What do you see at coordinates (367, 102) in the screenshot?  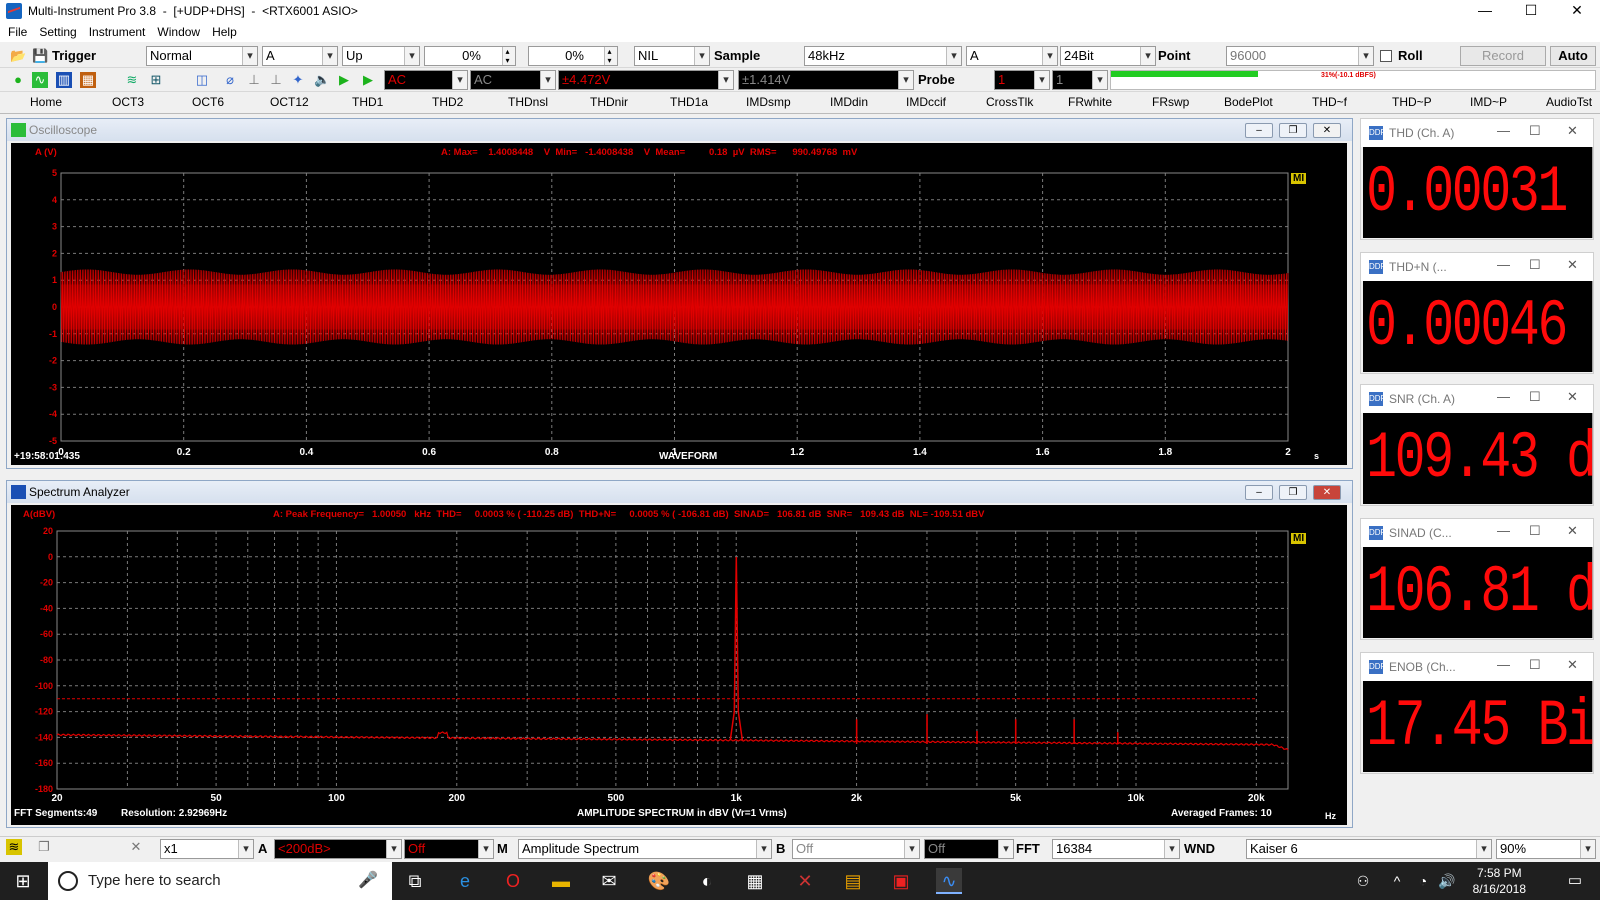 I see `tab-thd1: THD1` at bounding box center [367, 102].